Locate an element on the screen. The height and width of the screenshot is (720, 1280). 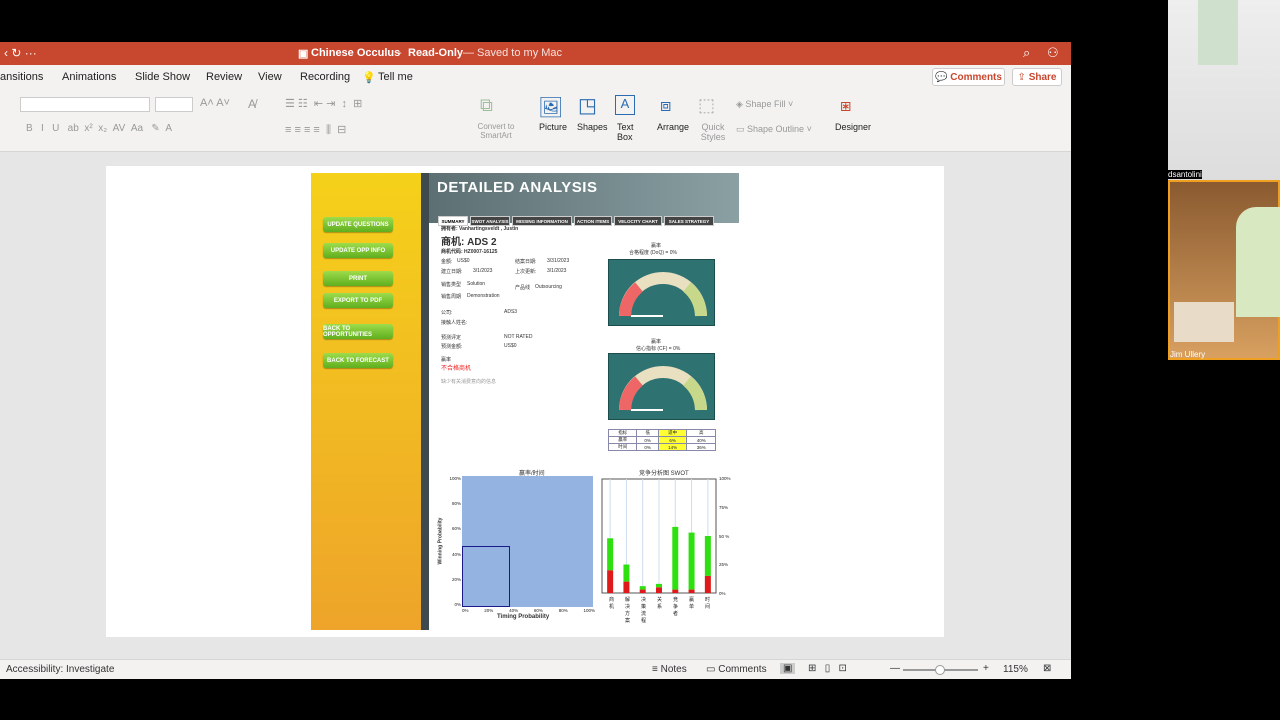
shape-outline-button: ▭ Shape Outline ˅ is located at coordinates (774, 129).